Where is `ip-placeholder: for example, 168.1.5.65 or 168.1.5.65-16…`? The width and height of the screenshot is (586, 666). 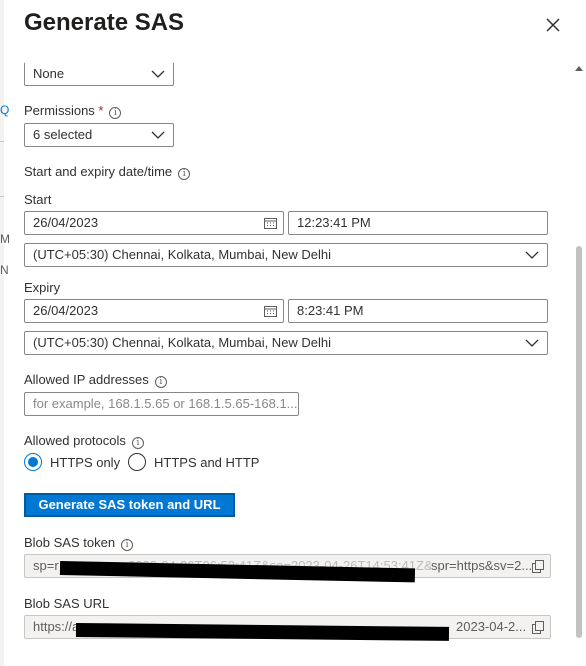 ip-placeholder: for example, 168.1.5.65 or 168.1.5.65-16… is located at coordinates (166, 403).